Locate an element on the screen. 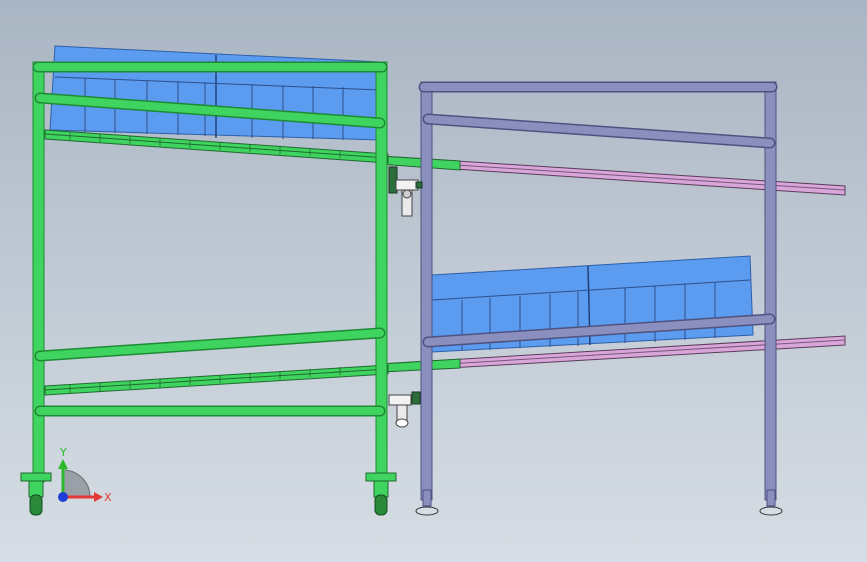 This screenshot has width=867, height=562. axis-triad: Y X is located at coordinates (85, 475).